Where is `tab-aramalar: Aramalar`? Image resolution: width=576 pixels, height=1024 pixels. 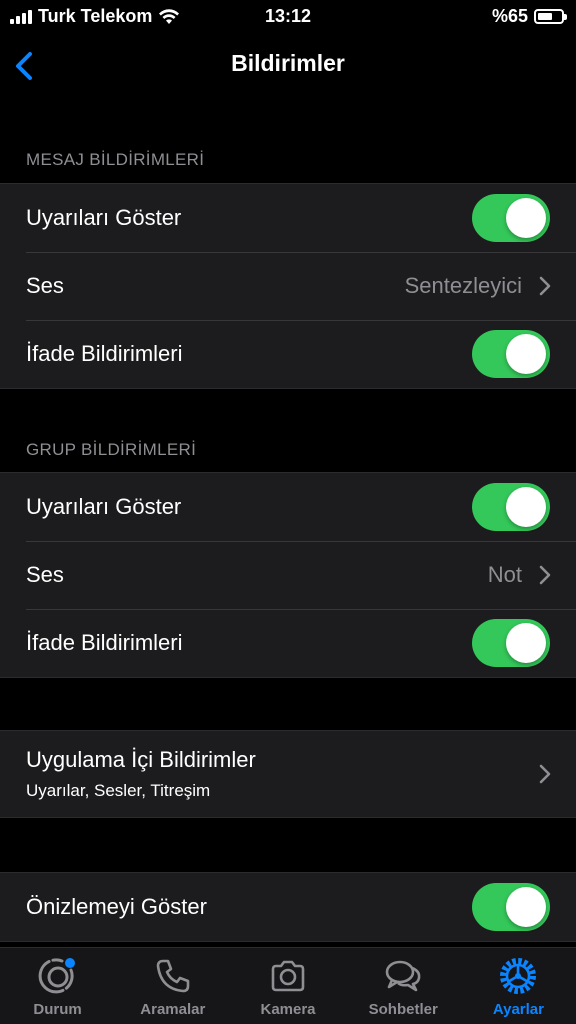
tab-aramalar: Aramalar is located at coordinates (172, 986).